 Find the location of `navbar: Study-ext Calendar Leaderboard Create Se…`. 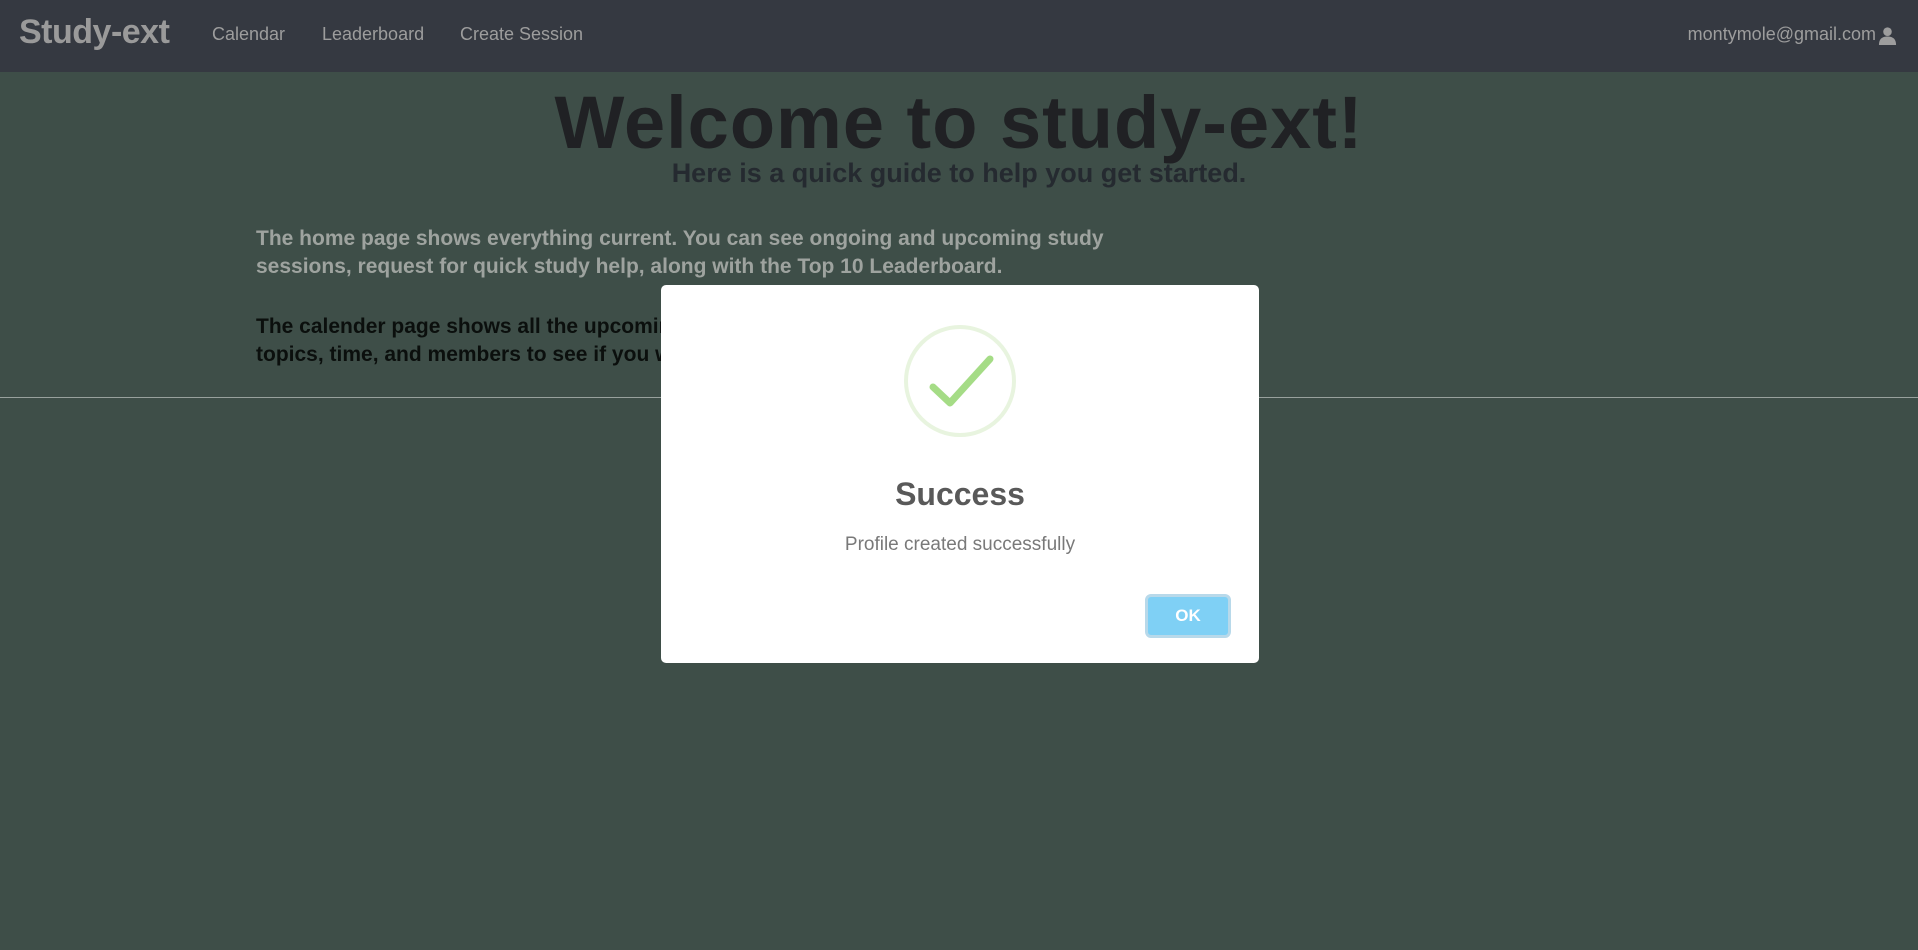

navbar: Study-ext Calendar Leaderboard Create Se… is located at coordinates (959, 36).